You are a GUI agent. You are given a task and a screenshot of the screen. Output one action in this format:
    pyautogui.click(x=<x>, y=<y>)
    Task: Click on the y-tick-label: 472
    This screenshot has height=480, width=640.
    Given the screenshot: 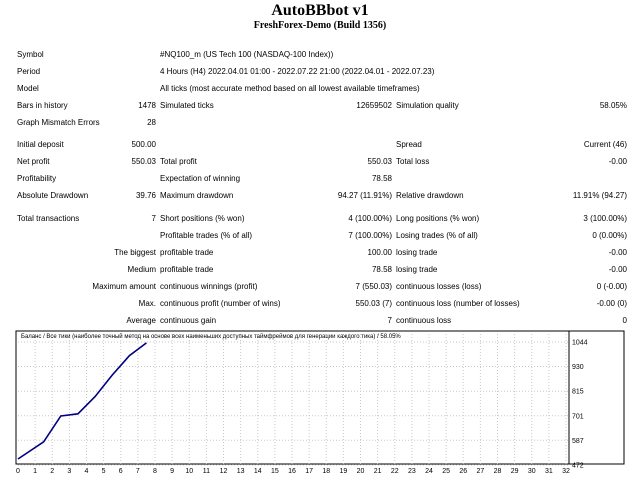 What is the action you would take?
    pyautogui.click(x=578, y=466)
    